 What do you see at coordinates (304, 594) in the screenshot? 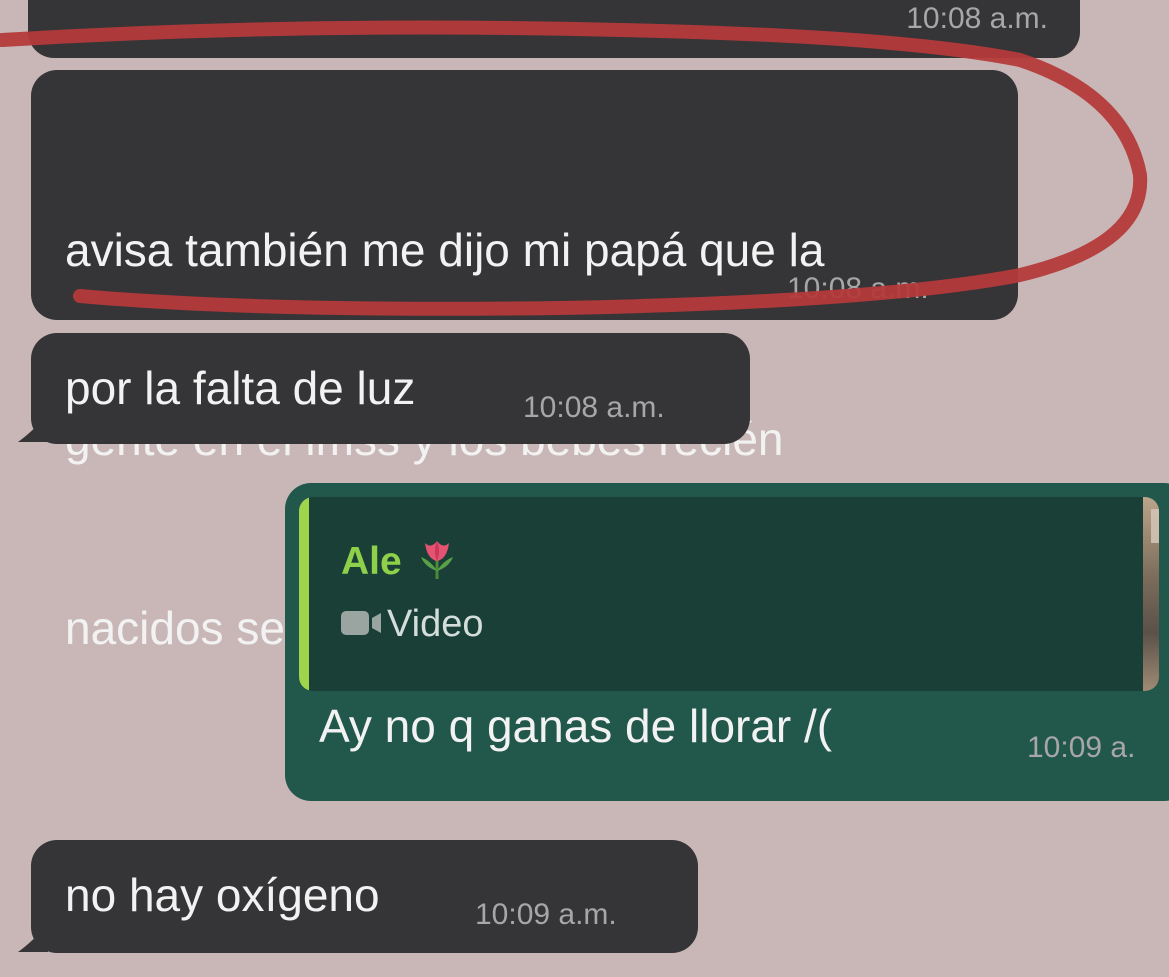
I see `reply-bar` at bounding box center [304, 594].